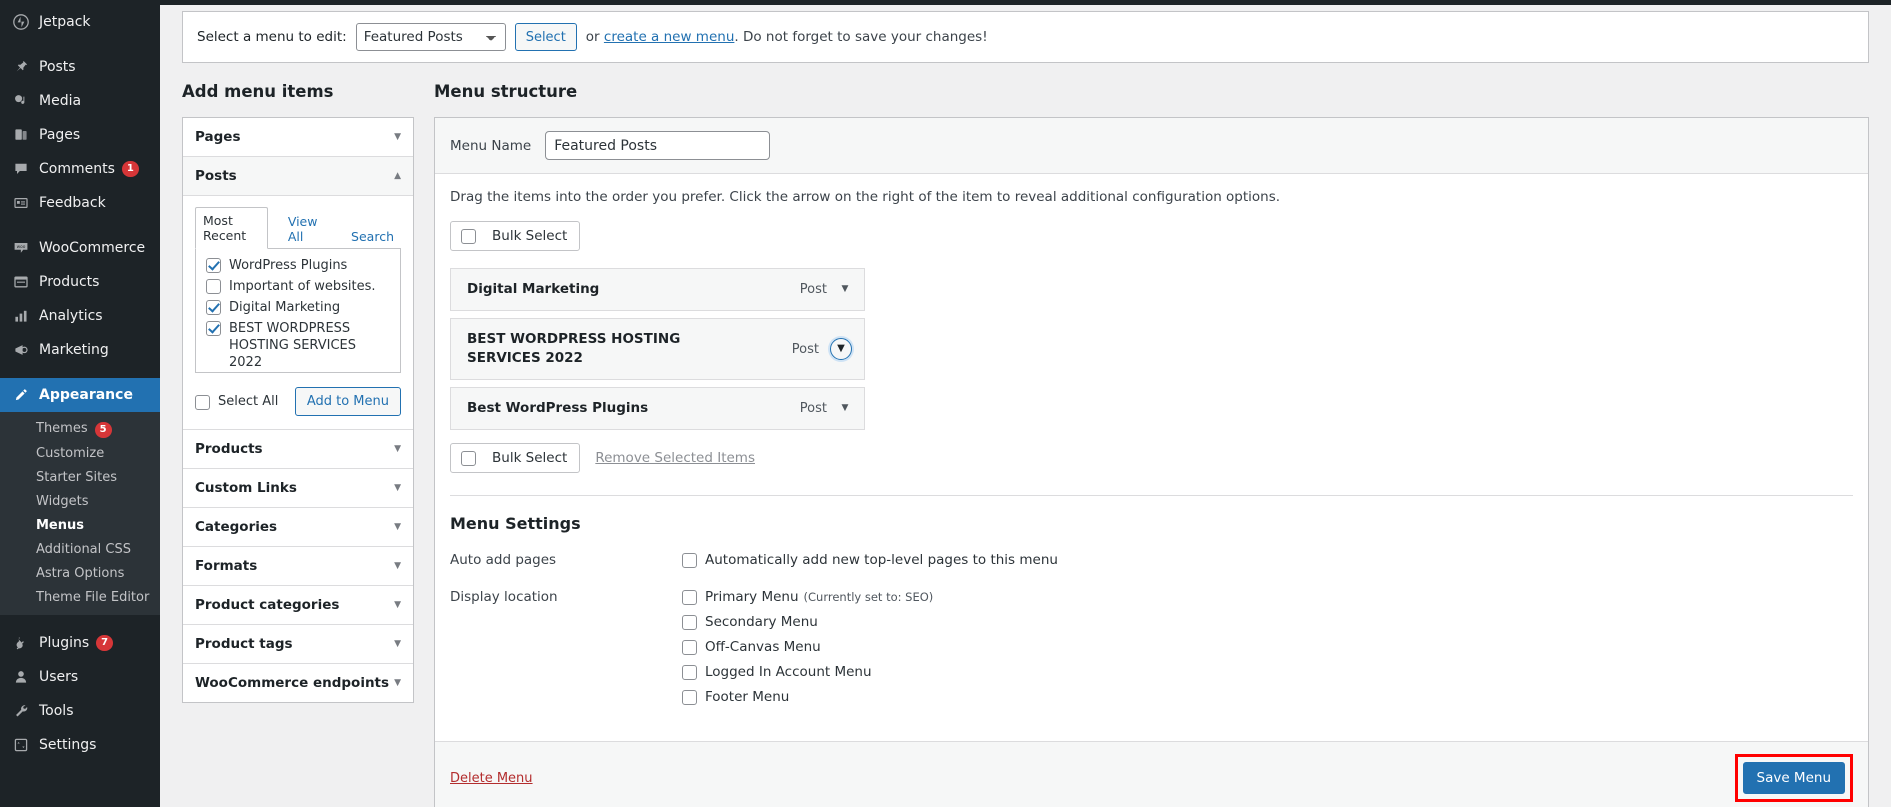 The height and width of the screenshot is (807, 1891). What do you see at coordinates (298, 265) in the screenshot?
I see `posts-checklist-item: WordPress Plugins` at bounding box center [298, 265].